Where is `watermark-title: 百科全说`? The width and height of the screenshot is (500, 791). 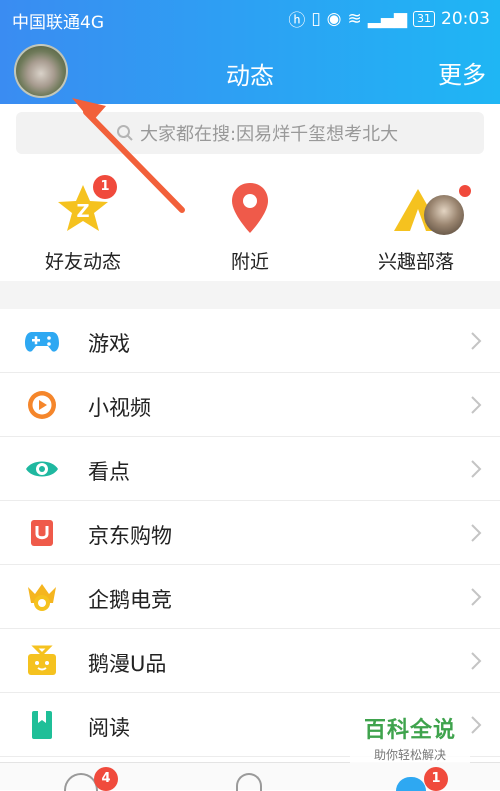
watermark-title: 百科全说 is located at coordinates (409, 730).